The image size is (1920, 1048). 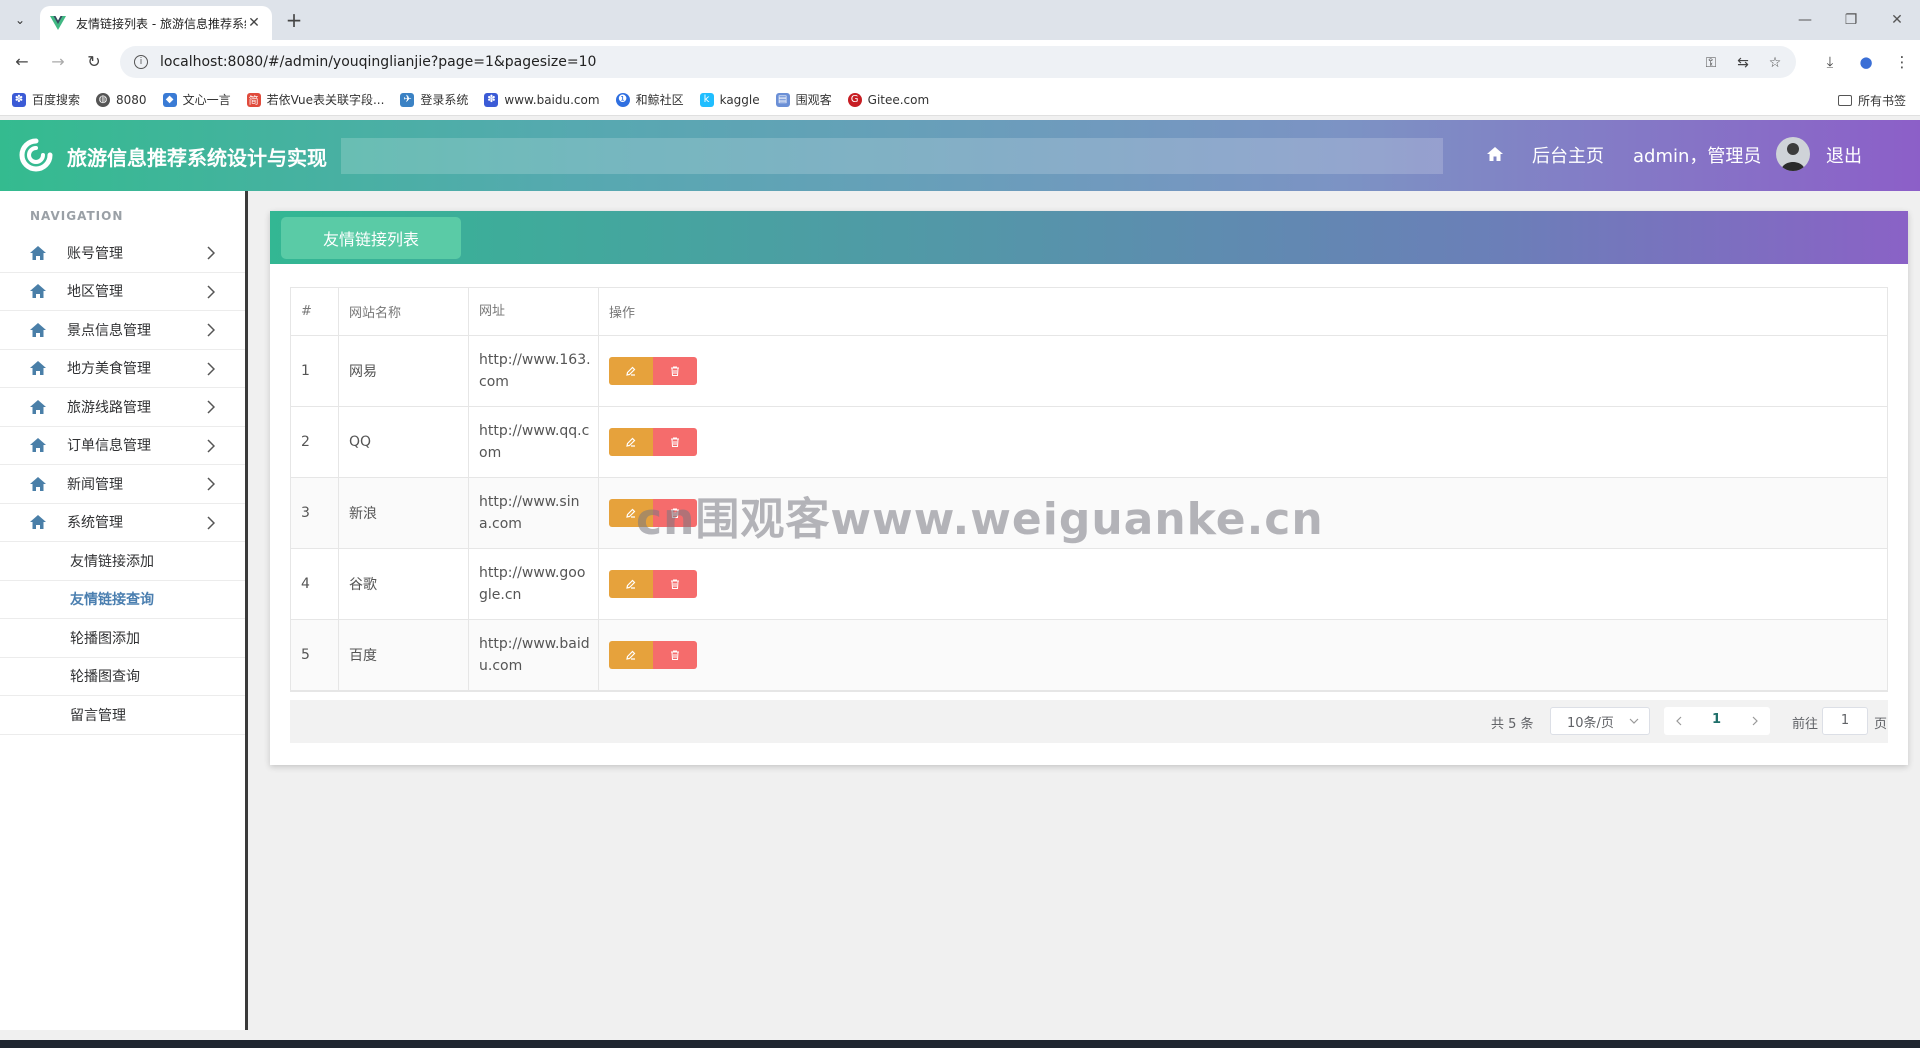 What do you see at coordinates (46, 99) in the screenshot?
I see `bookmark-item: ✽ 百度搜索` at bounding box center [46, 99].